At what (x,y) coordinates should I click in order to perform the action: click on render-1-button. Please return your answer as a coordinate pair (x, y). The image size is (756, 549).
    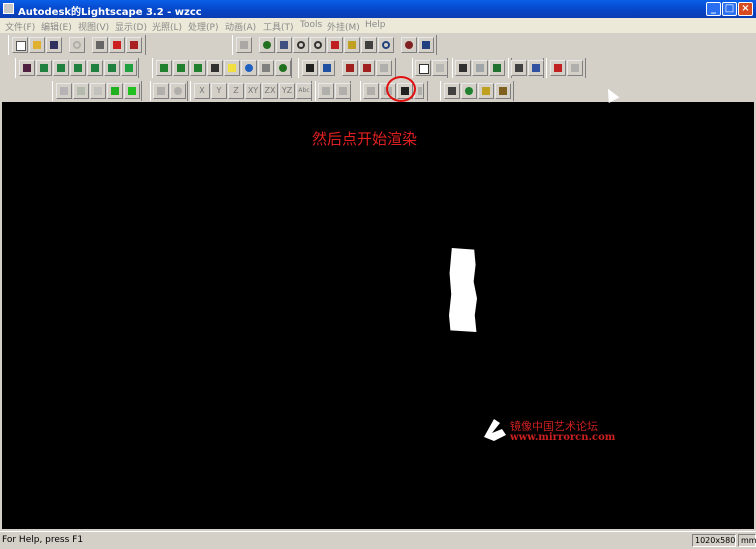
    Looking at the image, I should click on (371, 91).